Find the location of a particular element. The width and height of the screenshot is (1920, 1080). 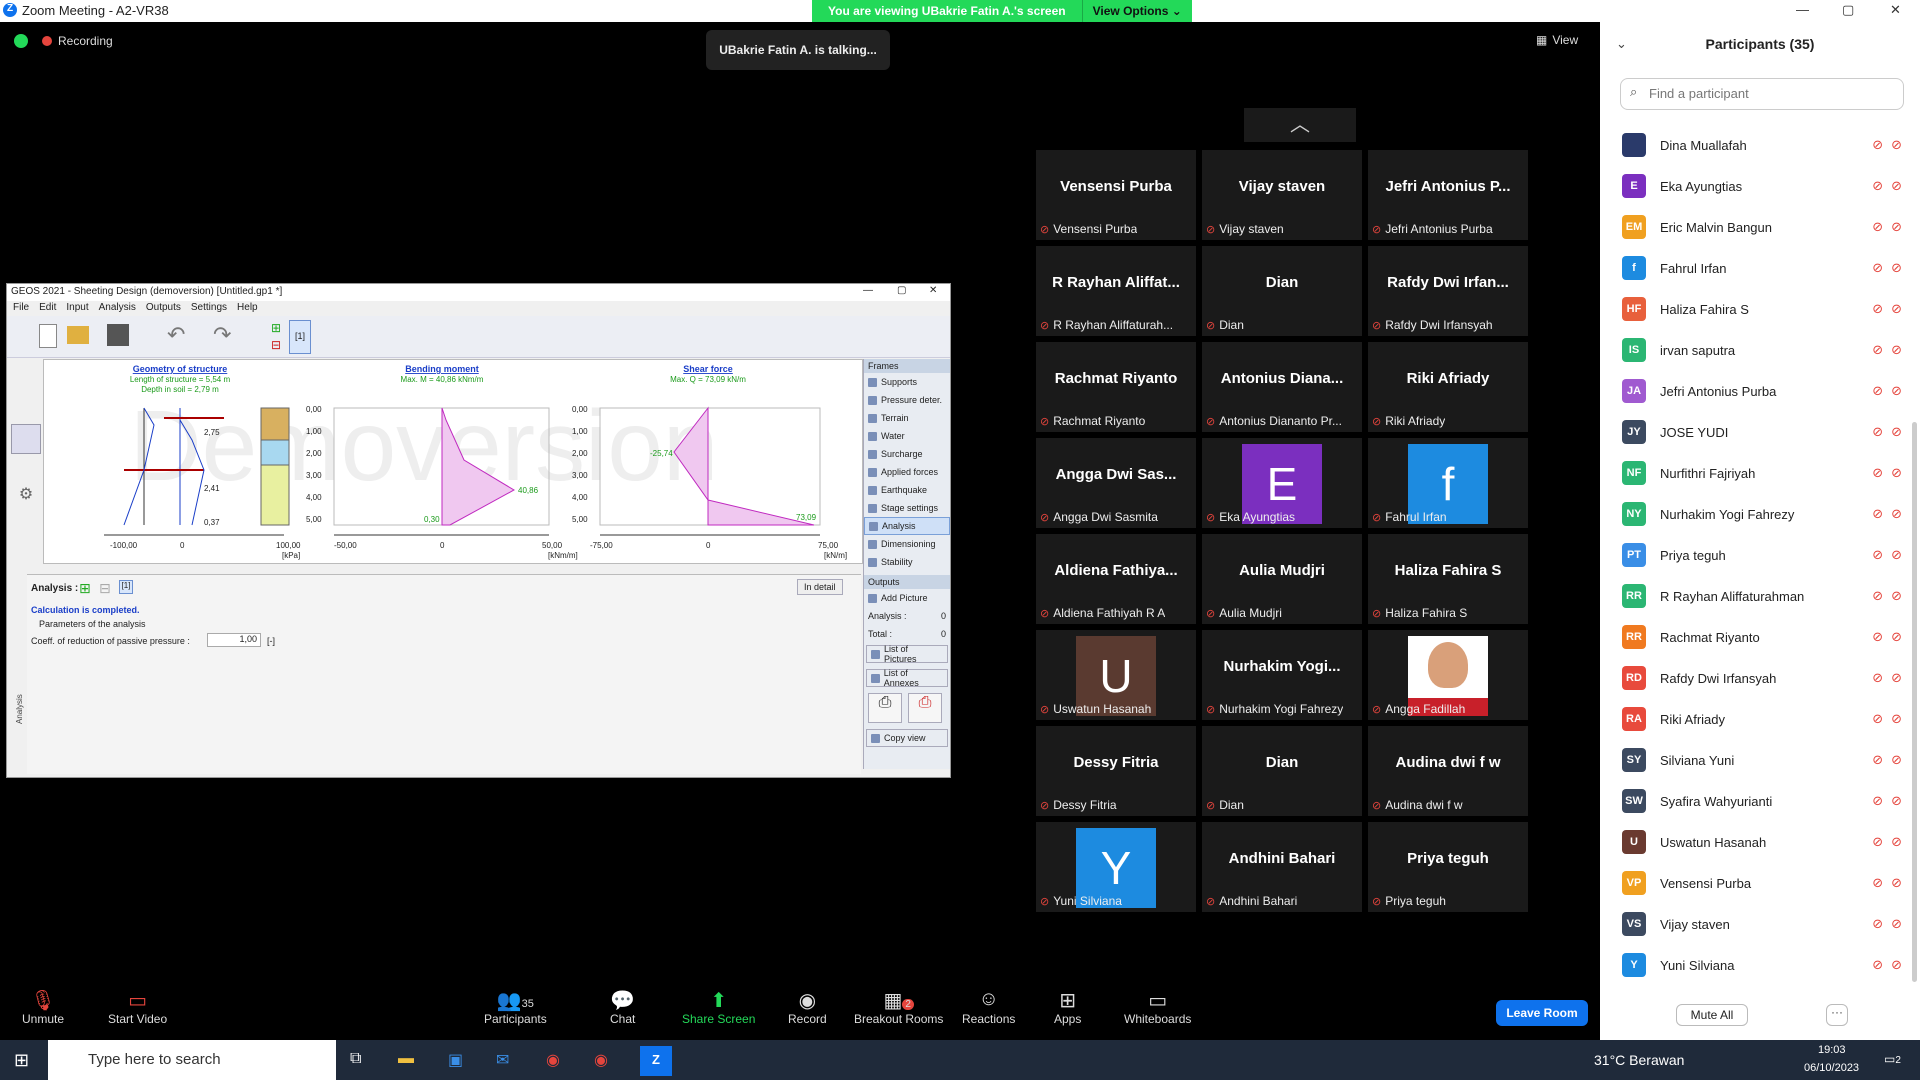

add-stage-icon: ⊞ is located at coordinates (276, 328).